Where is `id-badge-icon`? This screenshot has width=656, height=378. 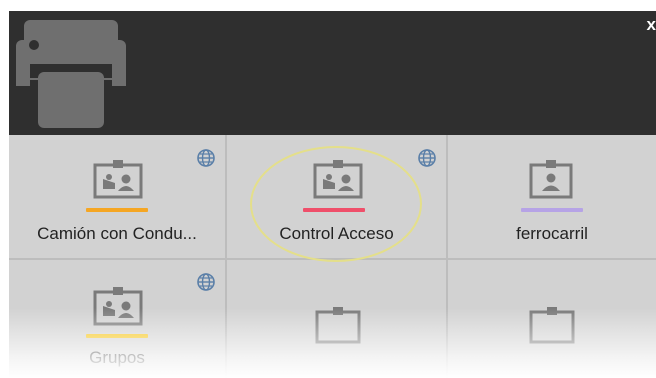
id-badge-icon is located at coordinates (551, 179).